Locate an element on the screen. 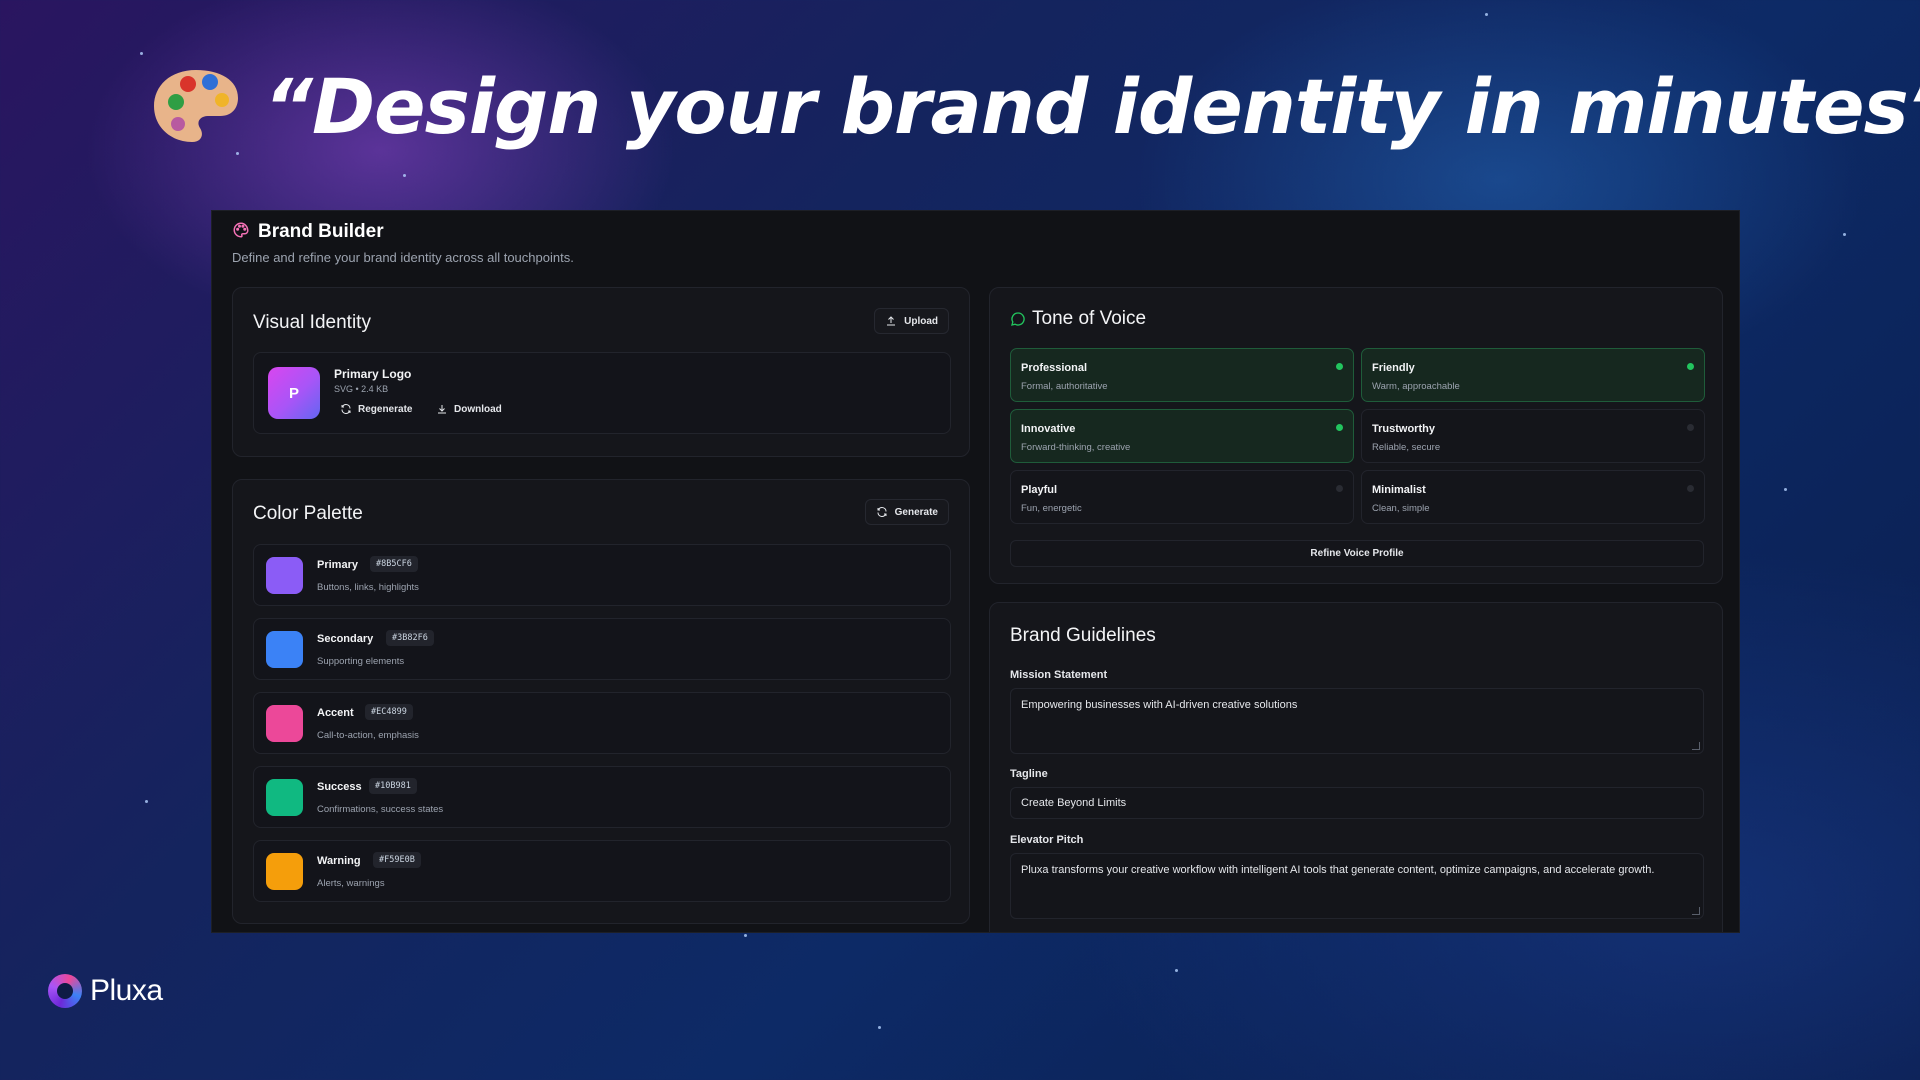 This screenshot has height=1080, width=1920. pluxa-brand: Pluxa is located at coordinates (105, 991).